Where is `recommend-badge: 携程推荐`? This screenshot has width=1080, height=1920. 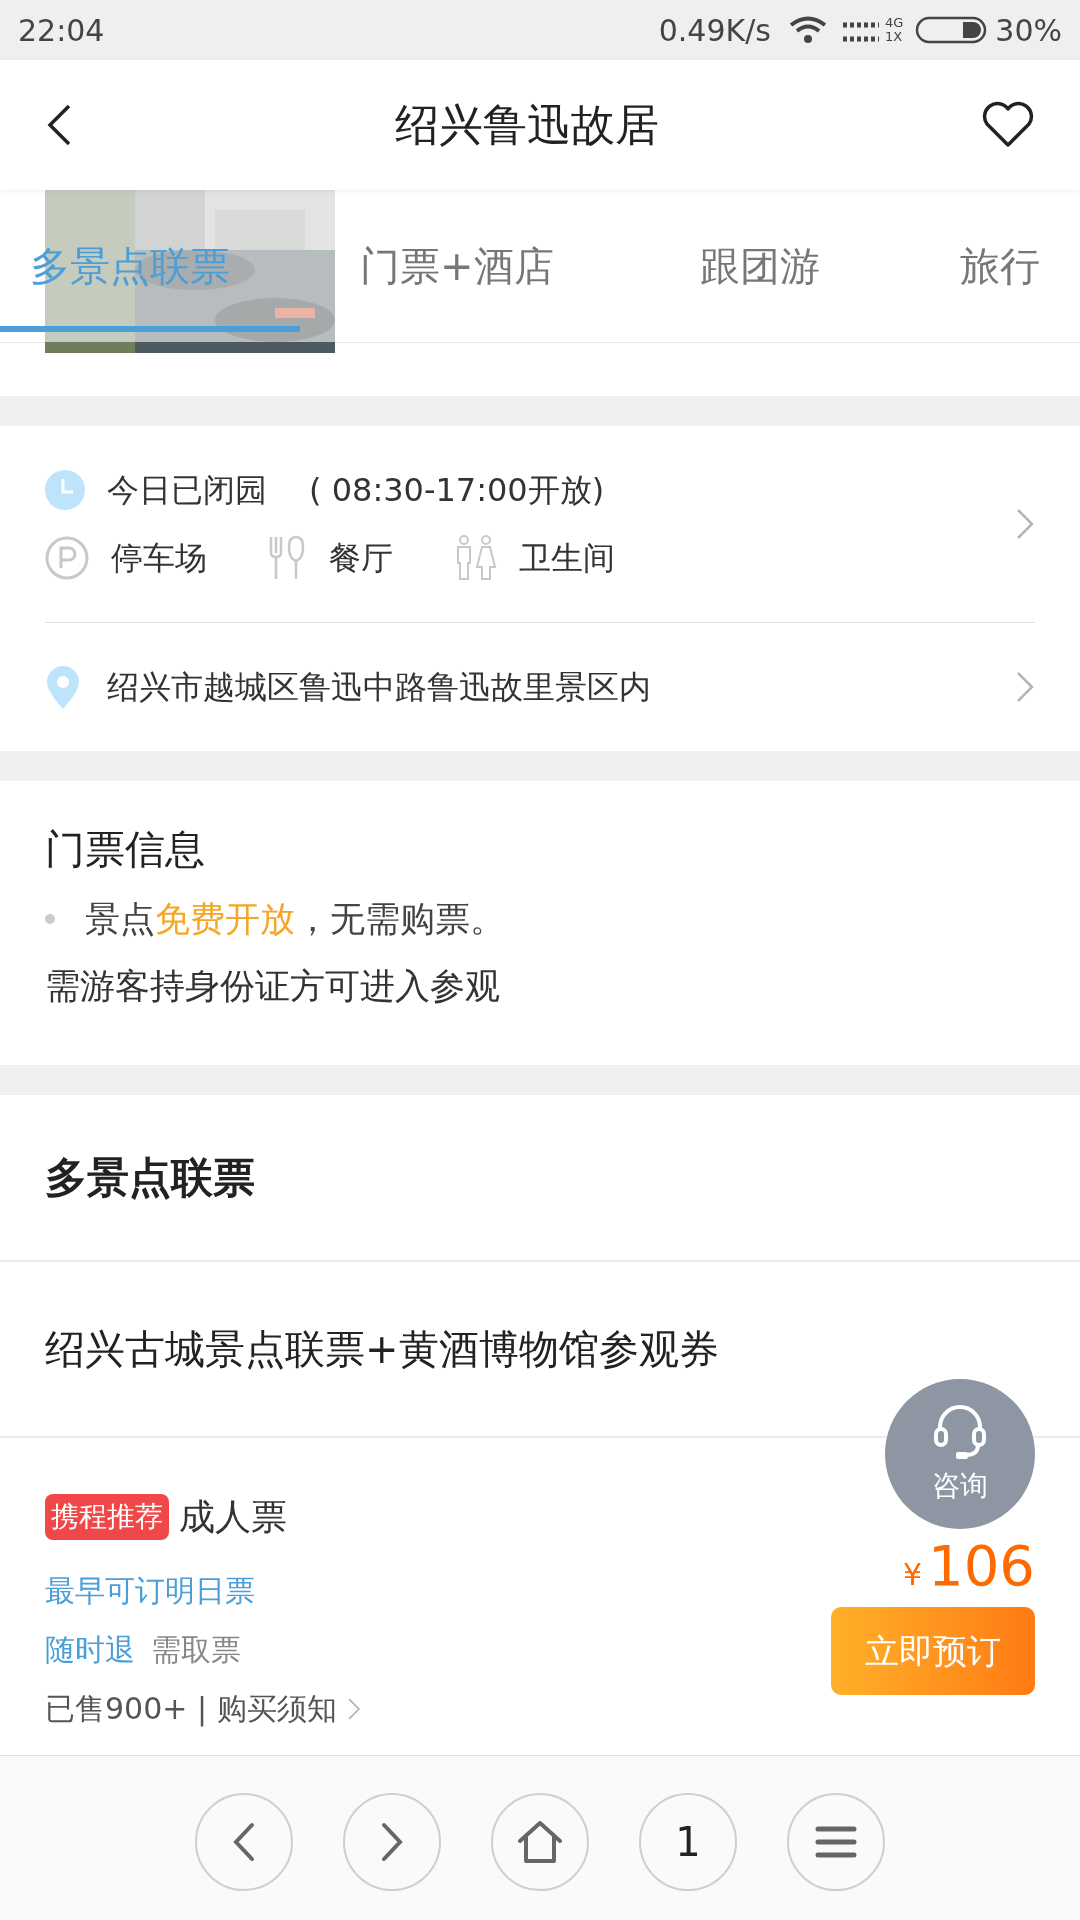 recommend-badge: 携程推荐 is located at coordinates (107, 1517).